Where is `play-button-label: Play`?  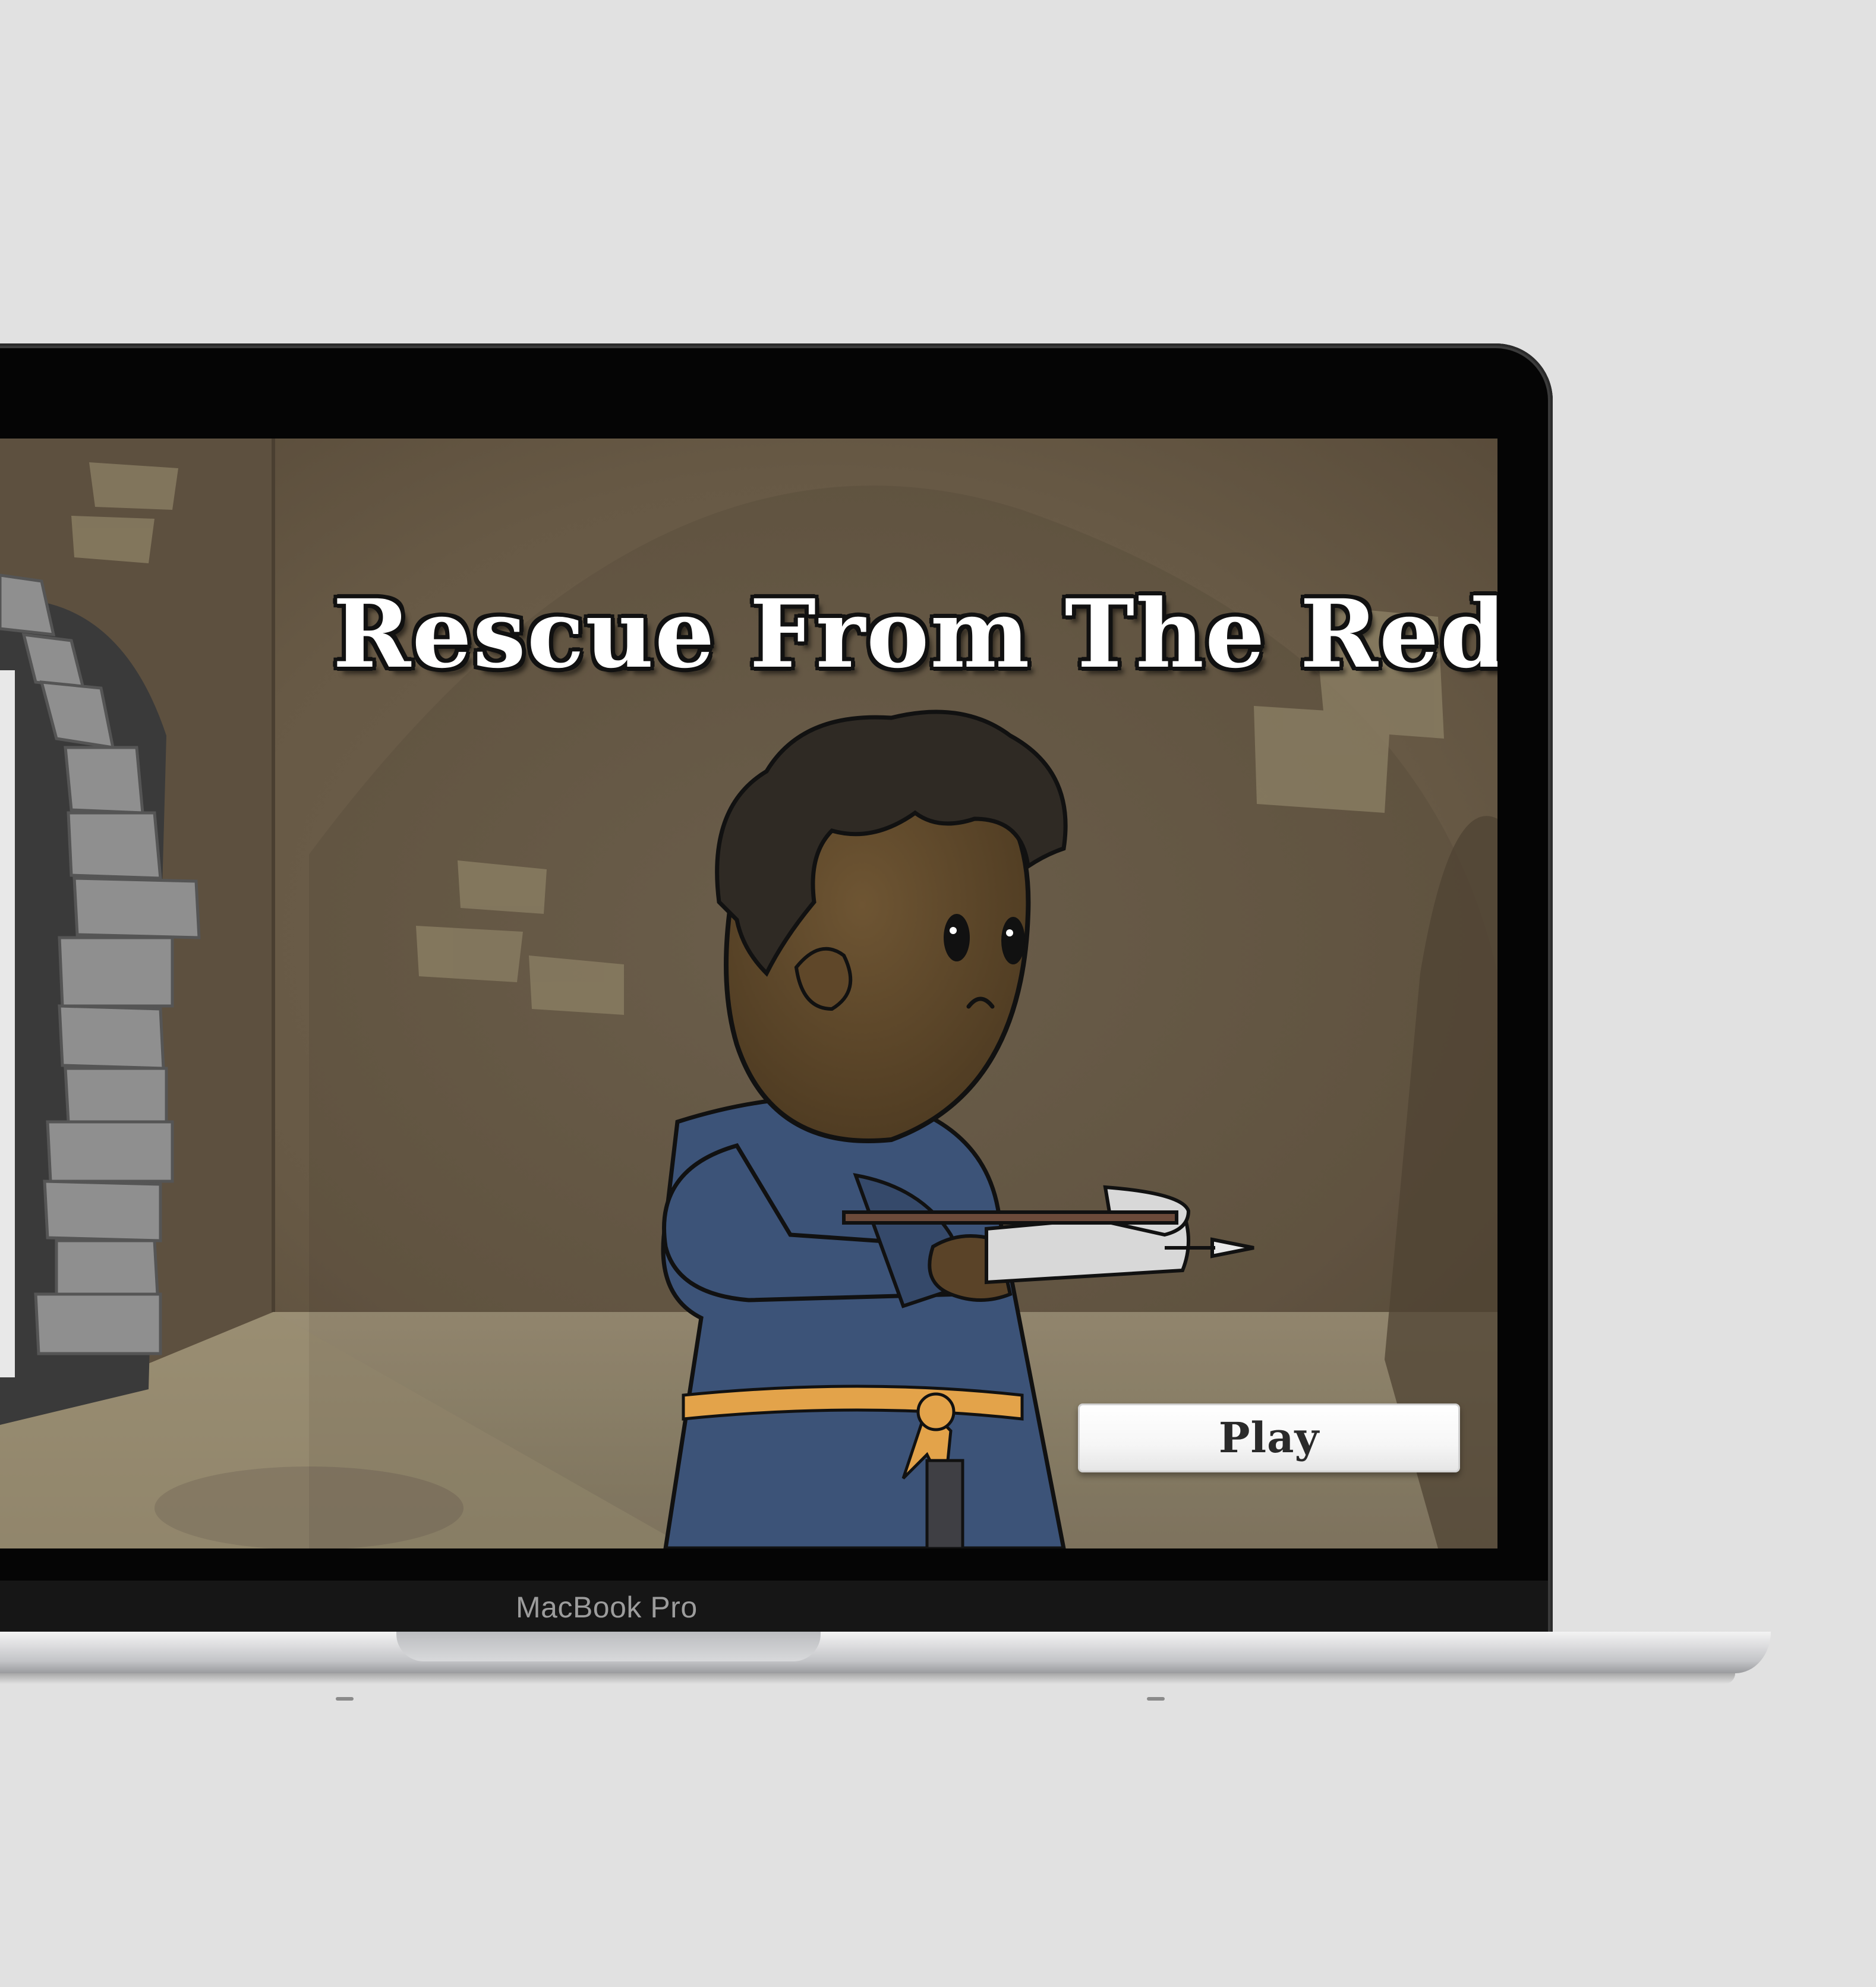 play-button-label: Play is located at coordinates (1269, 1437).